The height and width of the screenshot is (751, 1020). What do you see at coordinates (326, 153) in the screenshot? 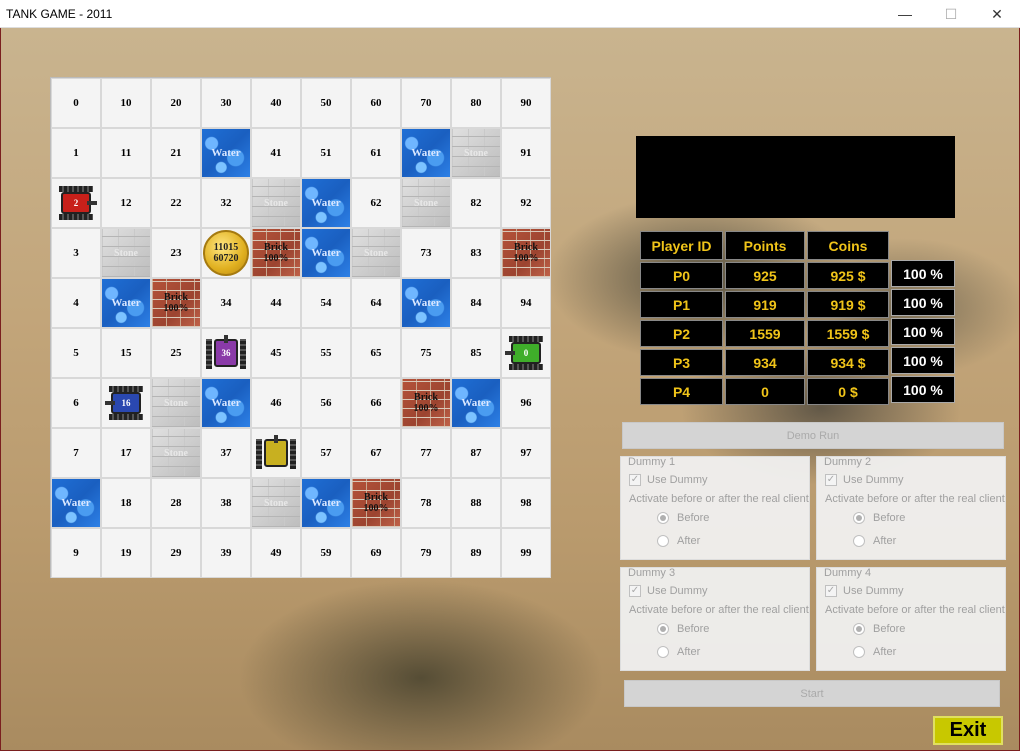
I see `grid-cell: 51` at bounding box center [326, 153].